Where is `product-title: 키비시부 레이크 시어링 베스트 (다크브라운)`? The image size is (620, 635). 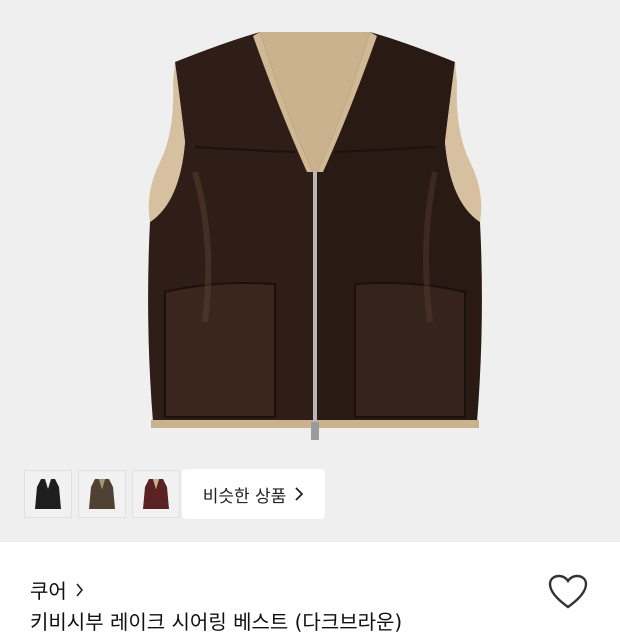 product-title: 키비시부 레이크 시어링 베스트 (다크브라운) is located at coordinates (216, 622).